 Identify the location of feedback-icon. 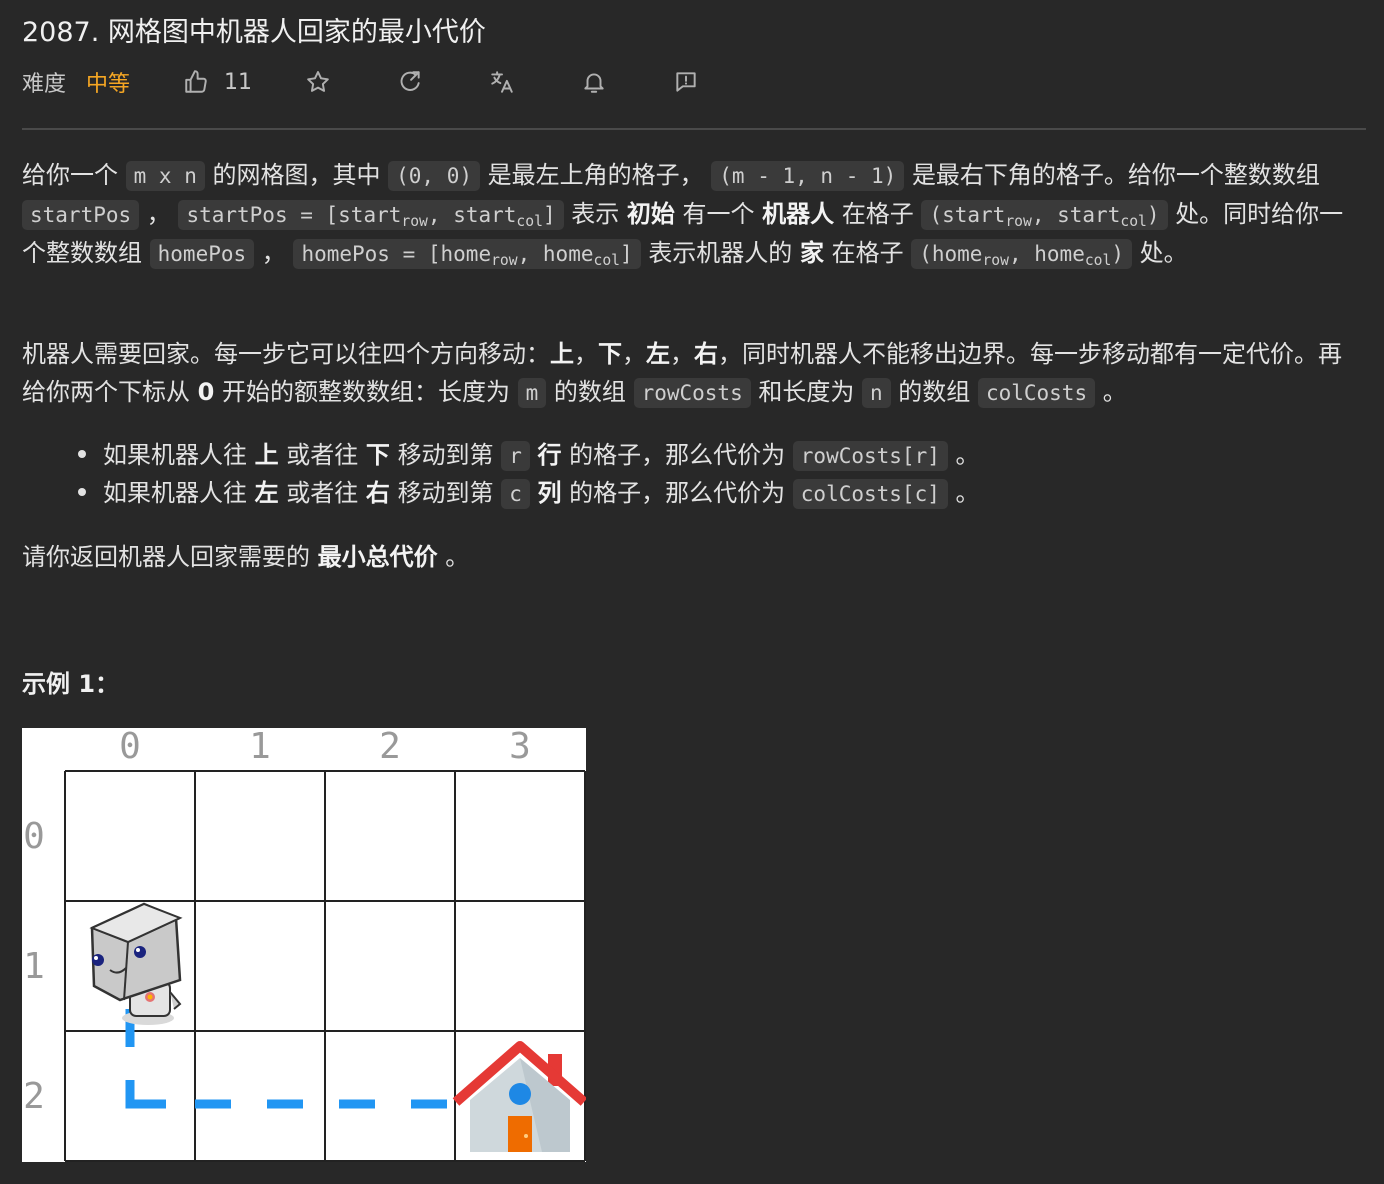
(686, 82).